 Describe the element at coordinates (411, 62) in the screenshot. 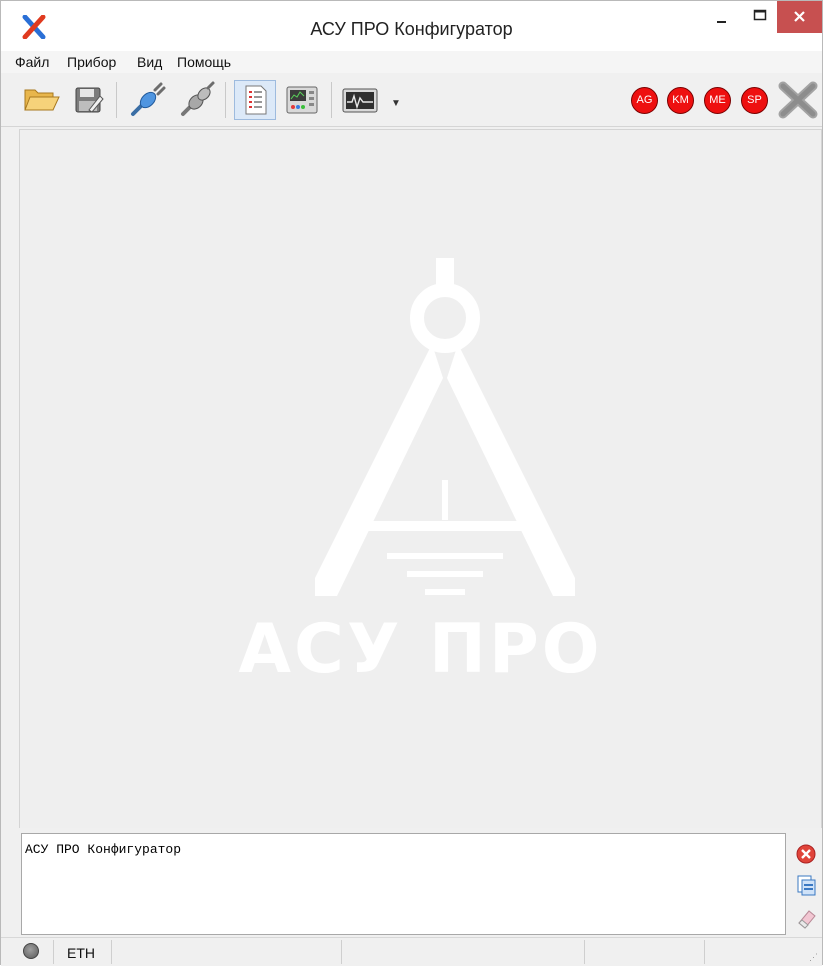

I see `menu-bar: Файл Прибор Вид Помощь` at that location.